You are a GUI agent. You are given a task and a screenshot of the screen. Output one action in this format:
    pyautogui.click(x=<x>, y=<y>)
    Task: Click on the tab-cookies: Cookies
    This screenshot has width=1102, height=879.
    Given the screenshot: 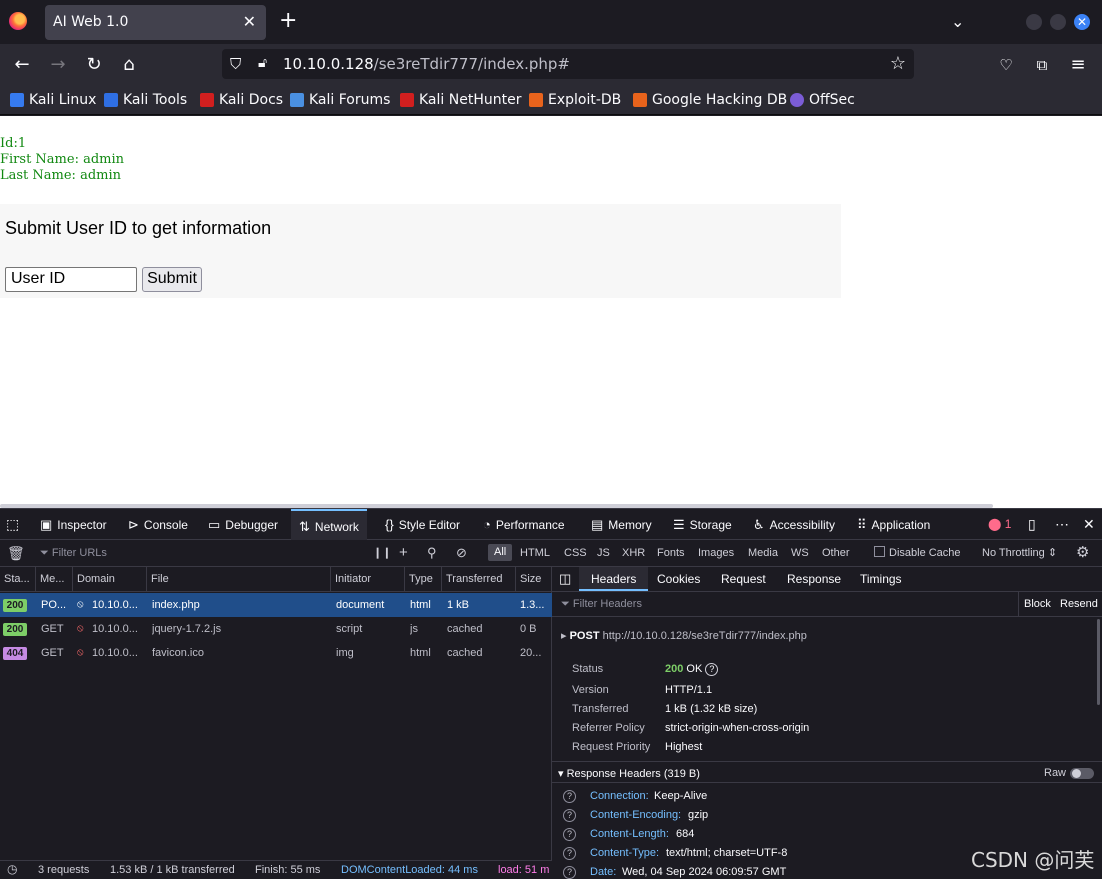 What is the action you would take?
    pyautogui.click(x=678, y=579)
    